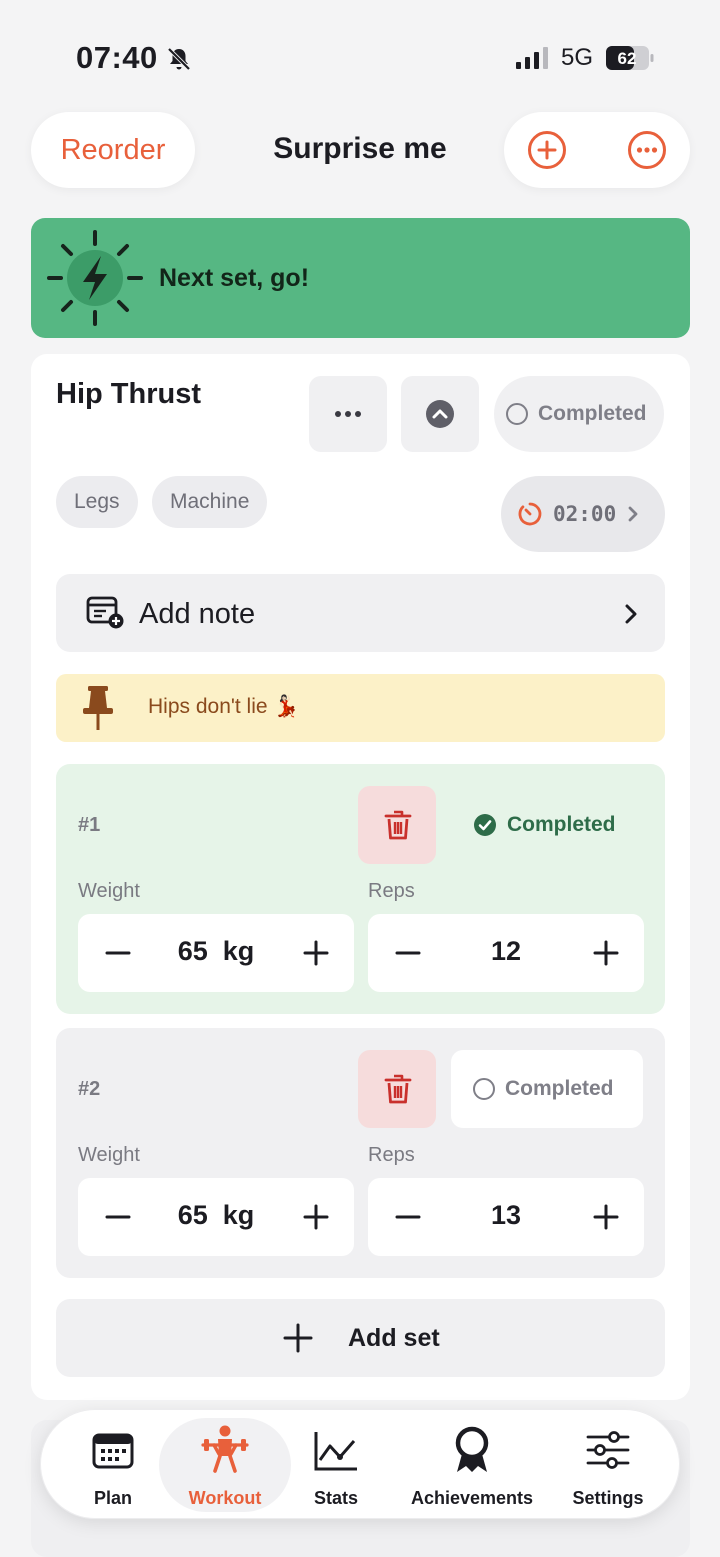 The height and width of the screenshot is (1557, 720). I want to click on set-row: #2 Completed Weight Reps 65 kg 13, so click(360, 1153).